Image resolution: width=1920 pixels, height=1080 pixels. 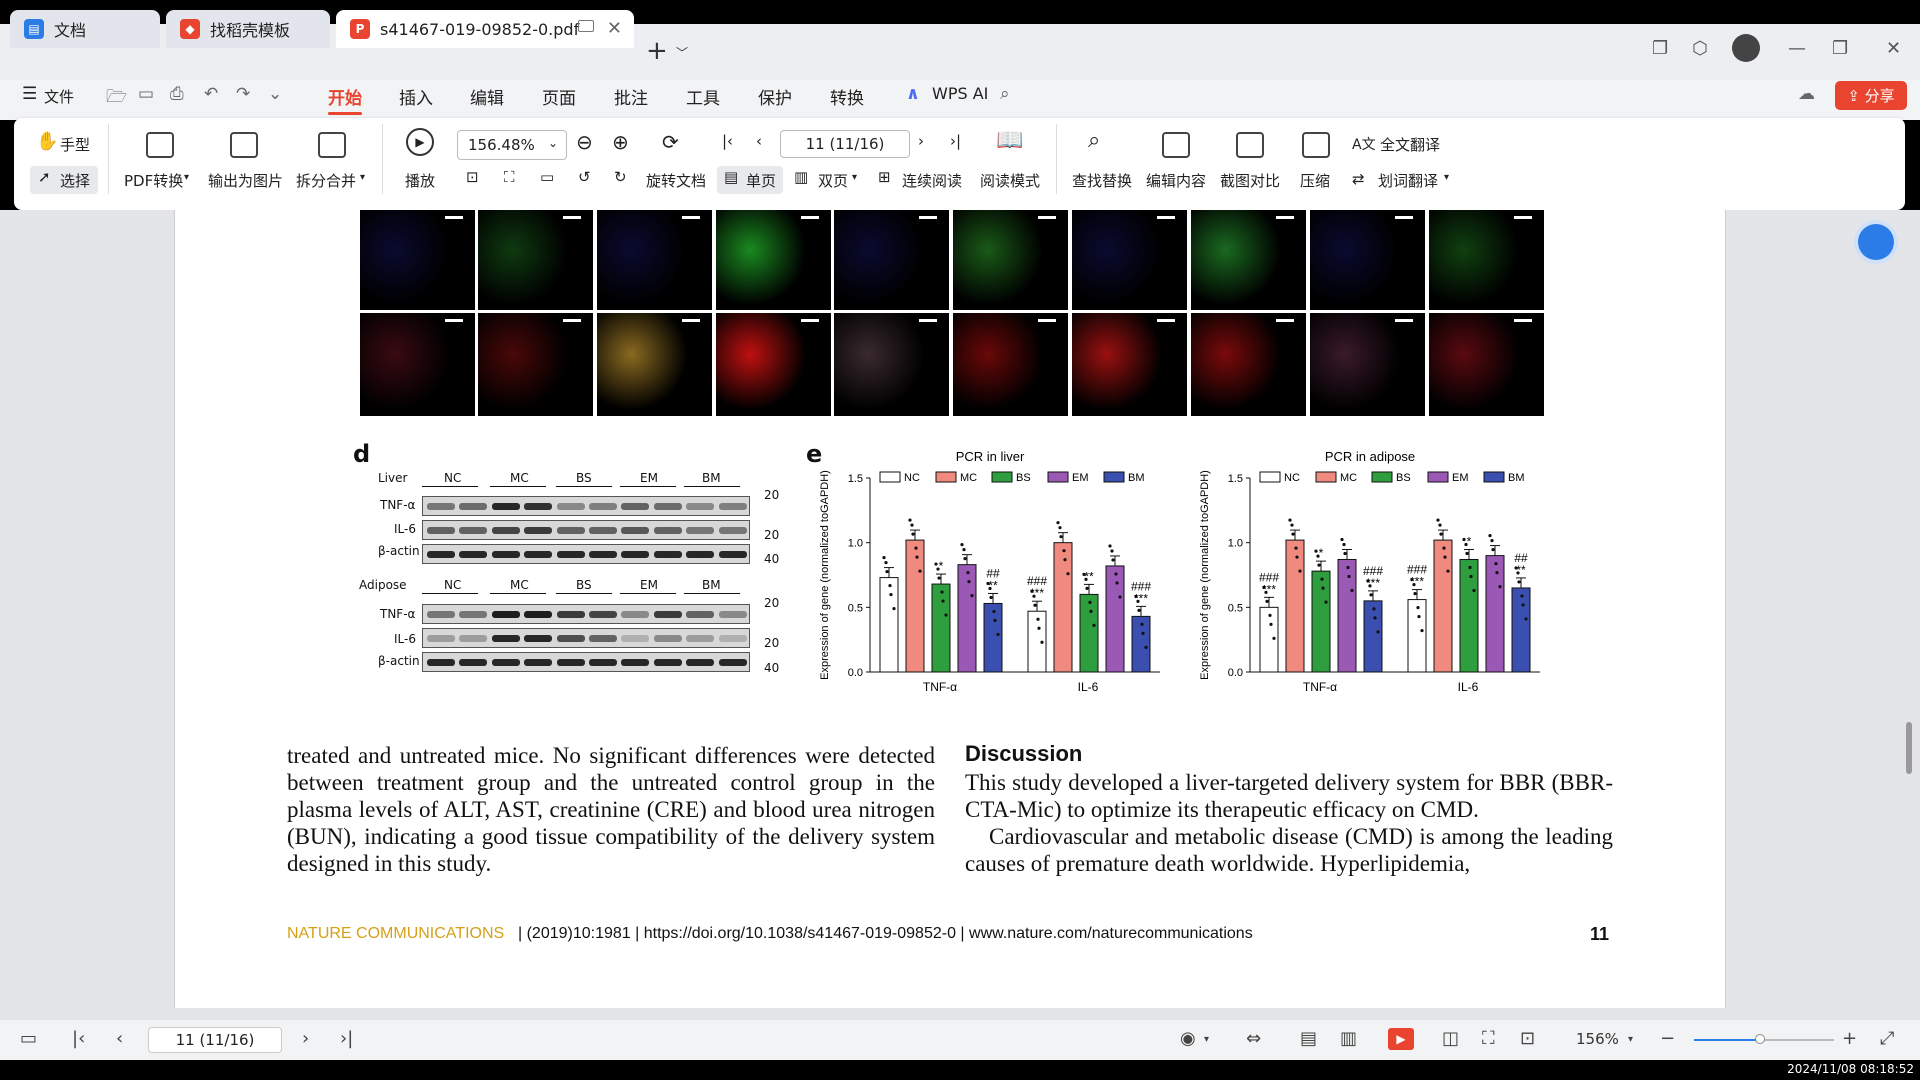 What do you see at coordinates (1797, 48) in the screenshot?
I see `minimize-icon: —` at bounding box center [1797, 48].